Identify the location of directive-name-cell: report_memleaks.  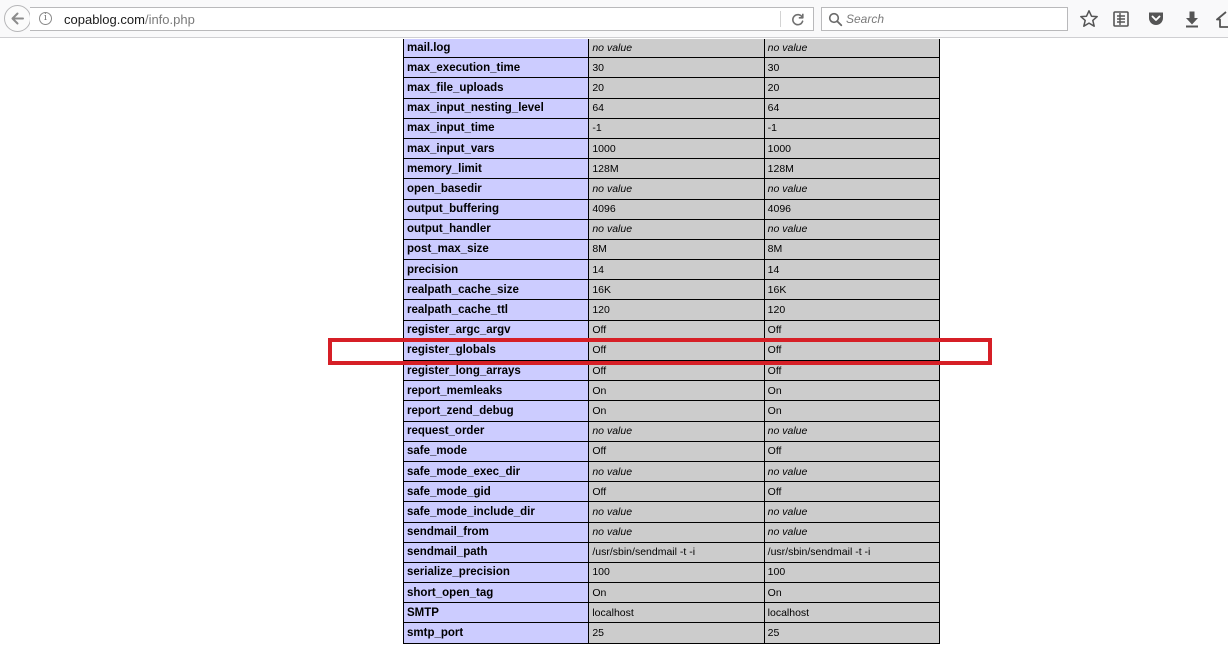
(496, 391).